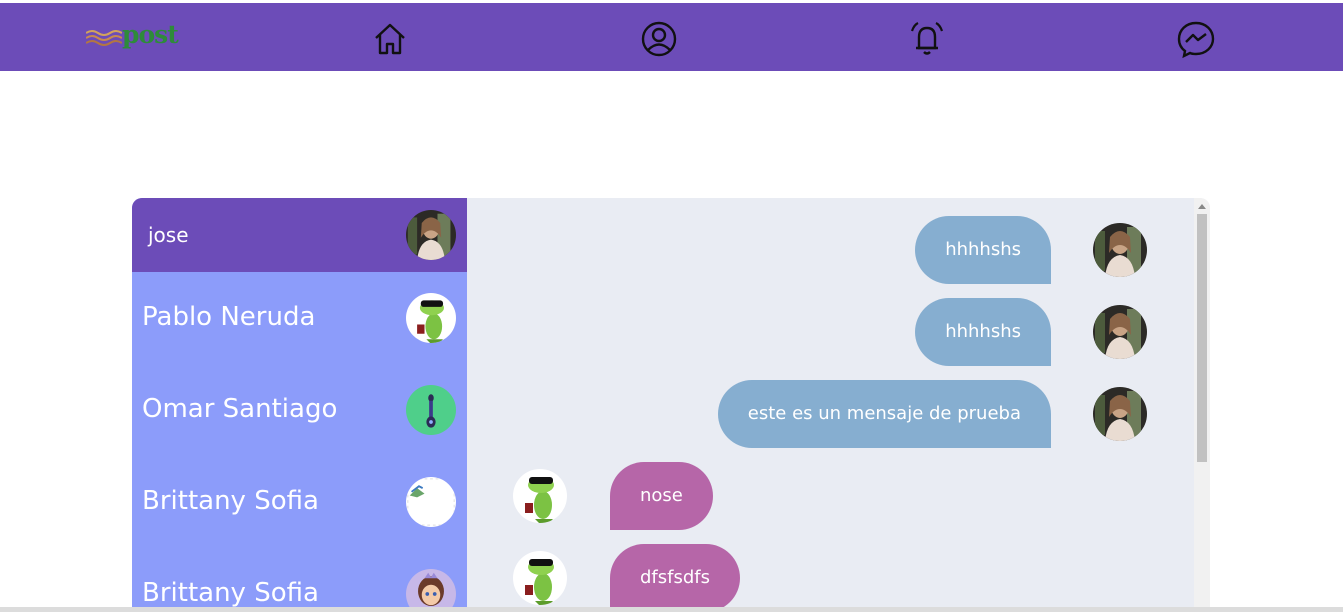 The width and height of the screenshot is (1343, 612). I want to click on contact-name: Omar Santiago, so click(240, 409).